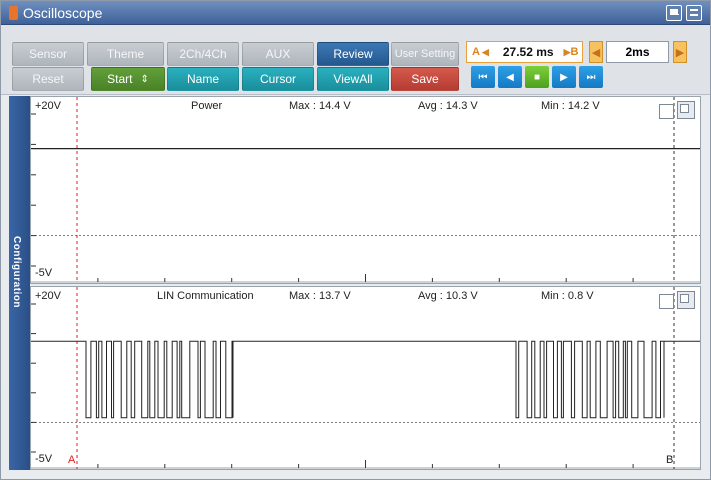 The image size is (711, 480). I want to click on avg-reading: Avg : 14.3 V, so click(448, 106).